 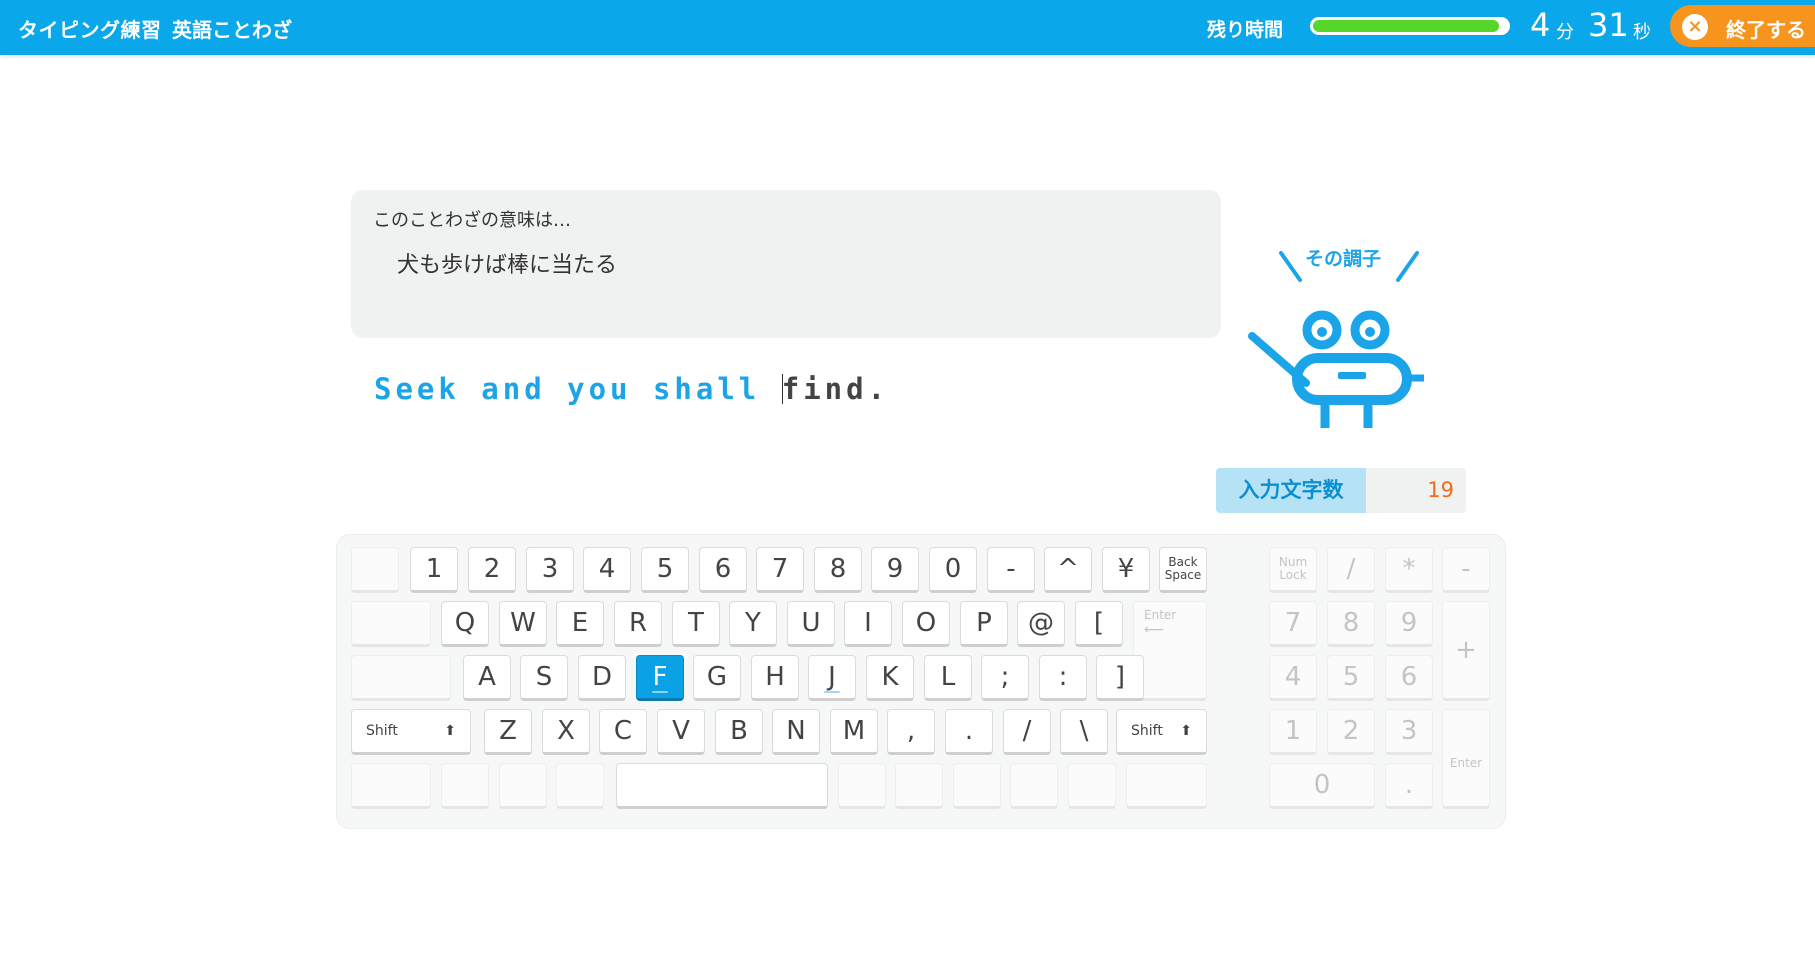 I want to click on key-num-asterisk: *, so click(x=1409, y=570).